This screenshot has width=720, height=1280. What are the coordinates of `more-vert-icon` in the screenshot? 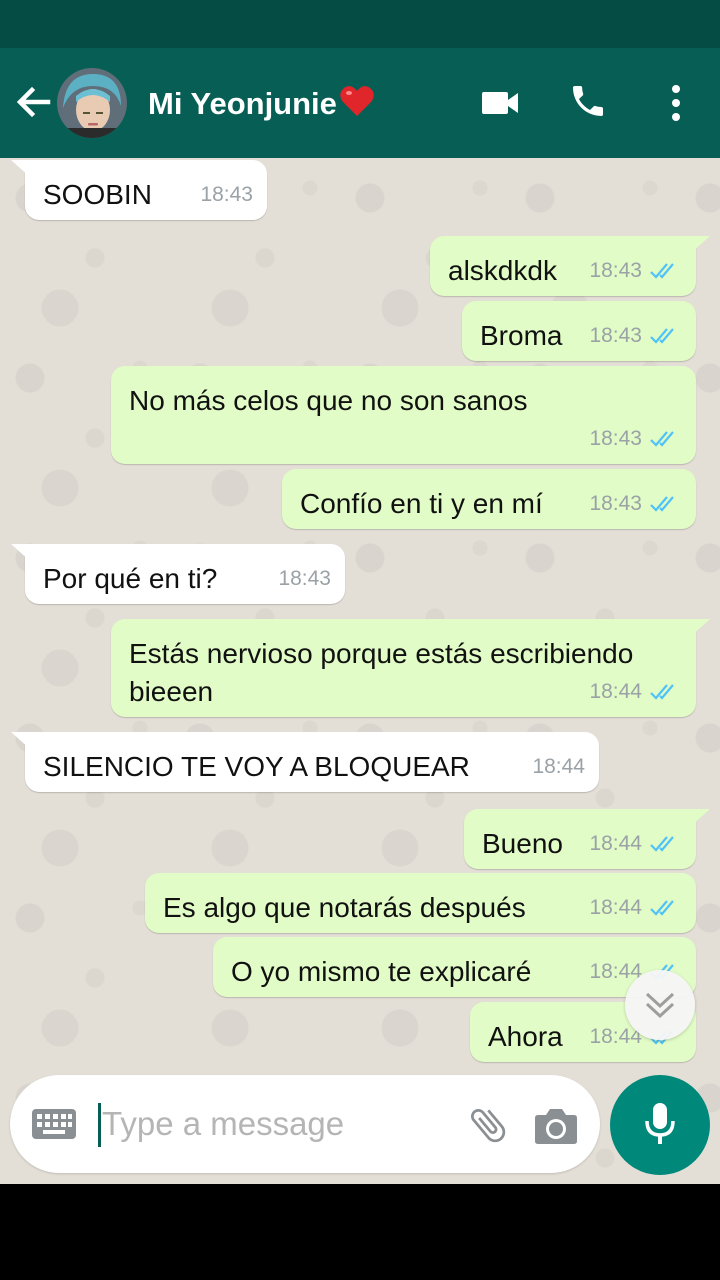 It's located at (676, 103).